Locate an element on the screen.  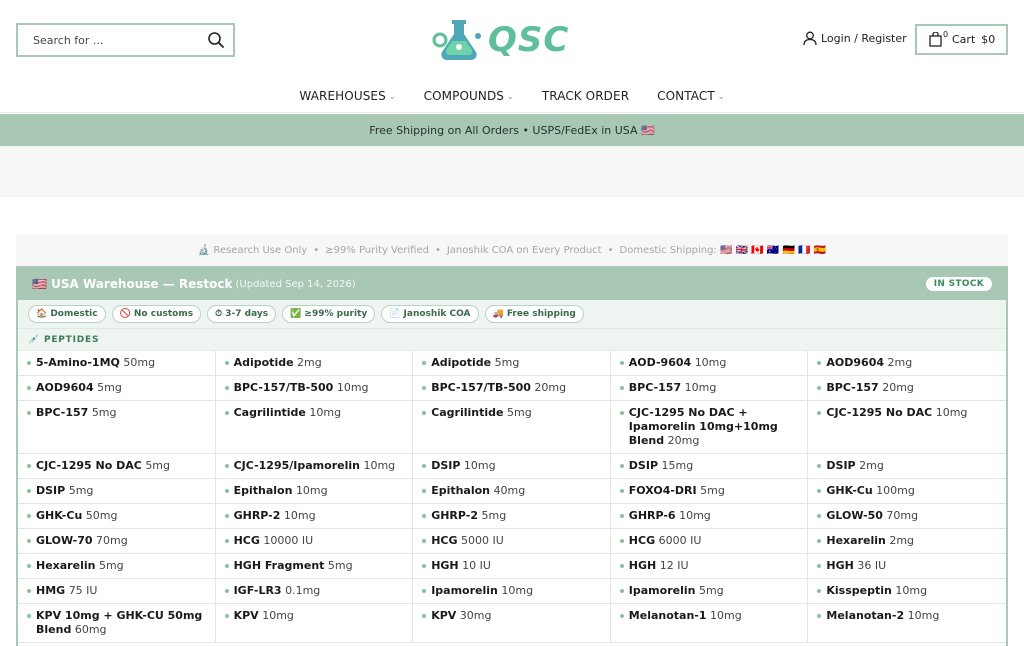
nav-item-track-order: TRACK ORDER is located at coordinates (585, 96).